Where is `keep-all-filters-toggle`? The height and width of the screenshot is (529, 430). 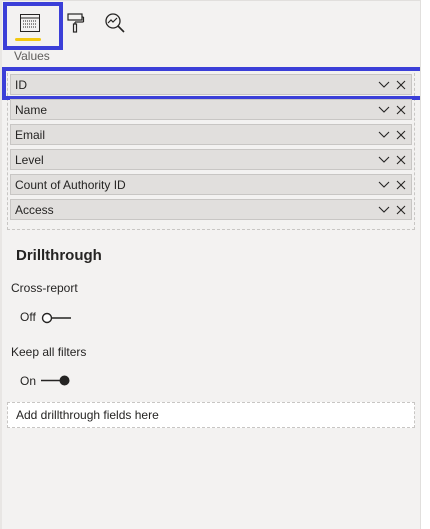
keep-all-filters-toggle is located at coordinates (55, 380).